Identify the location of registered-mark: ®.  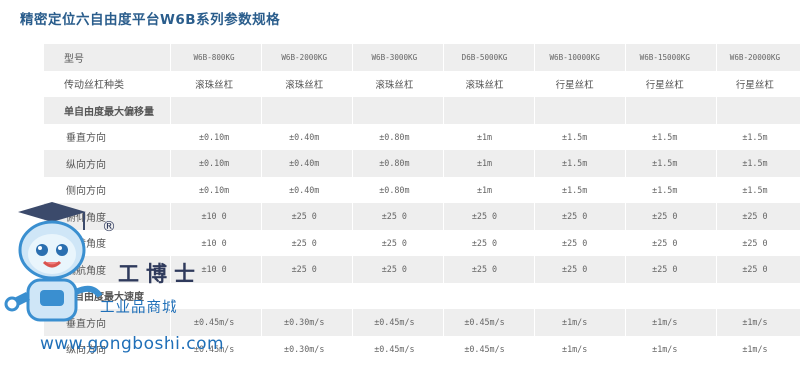
(109, 227).